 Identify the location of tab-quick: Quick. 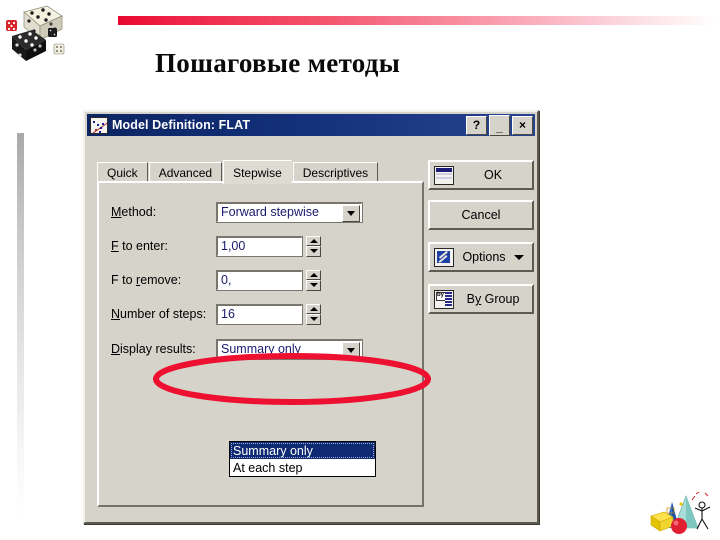
(122, 172).